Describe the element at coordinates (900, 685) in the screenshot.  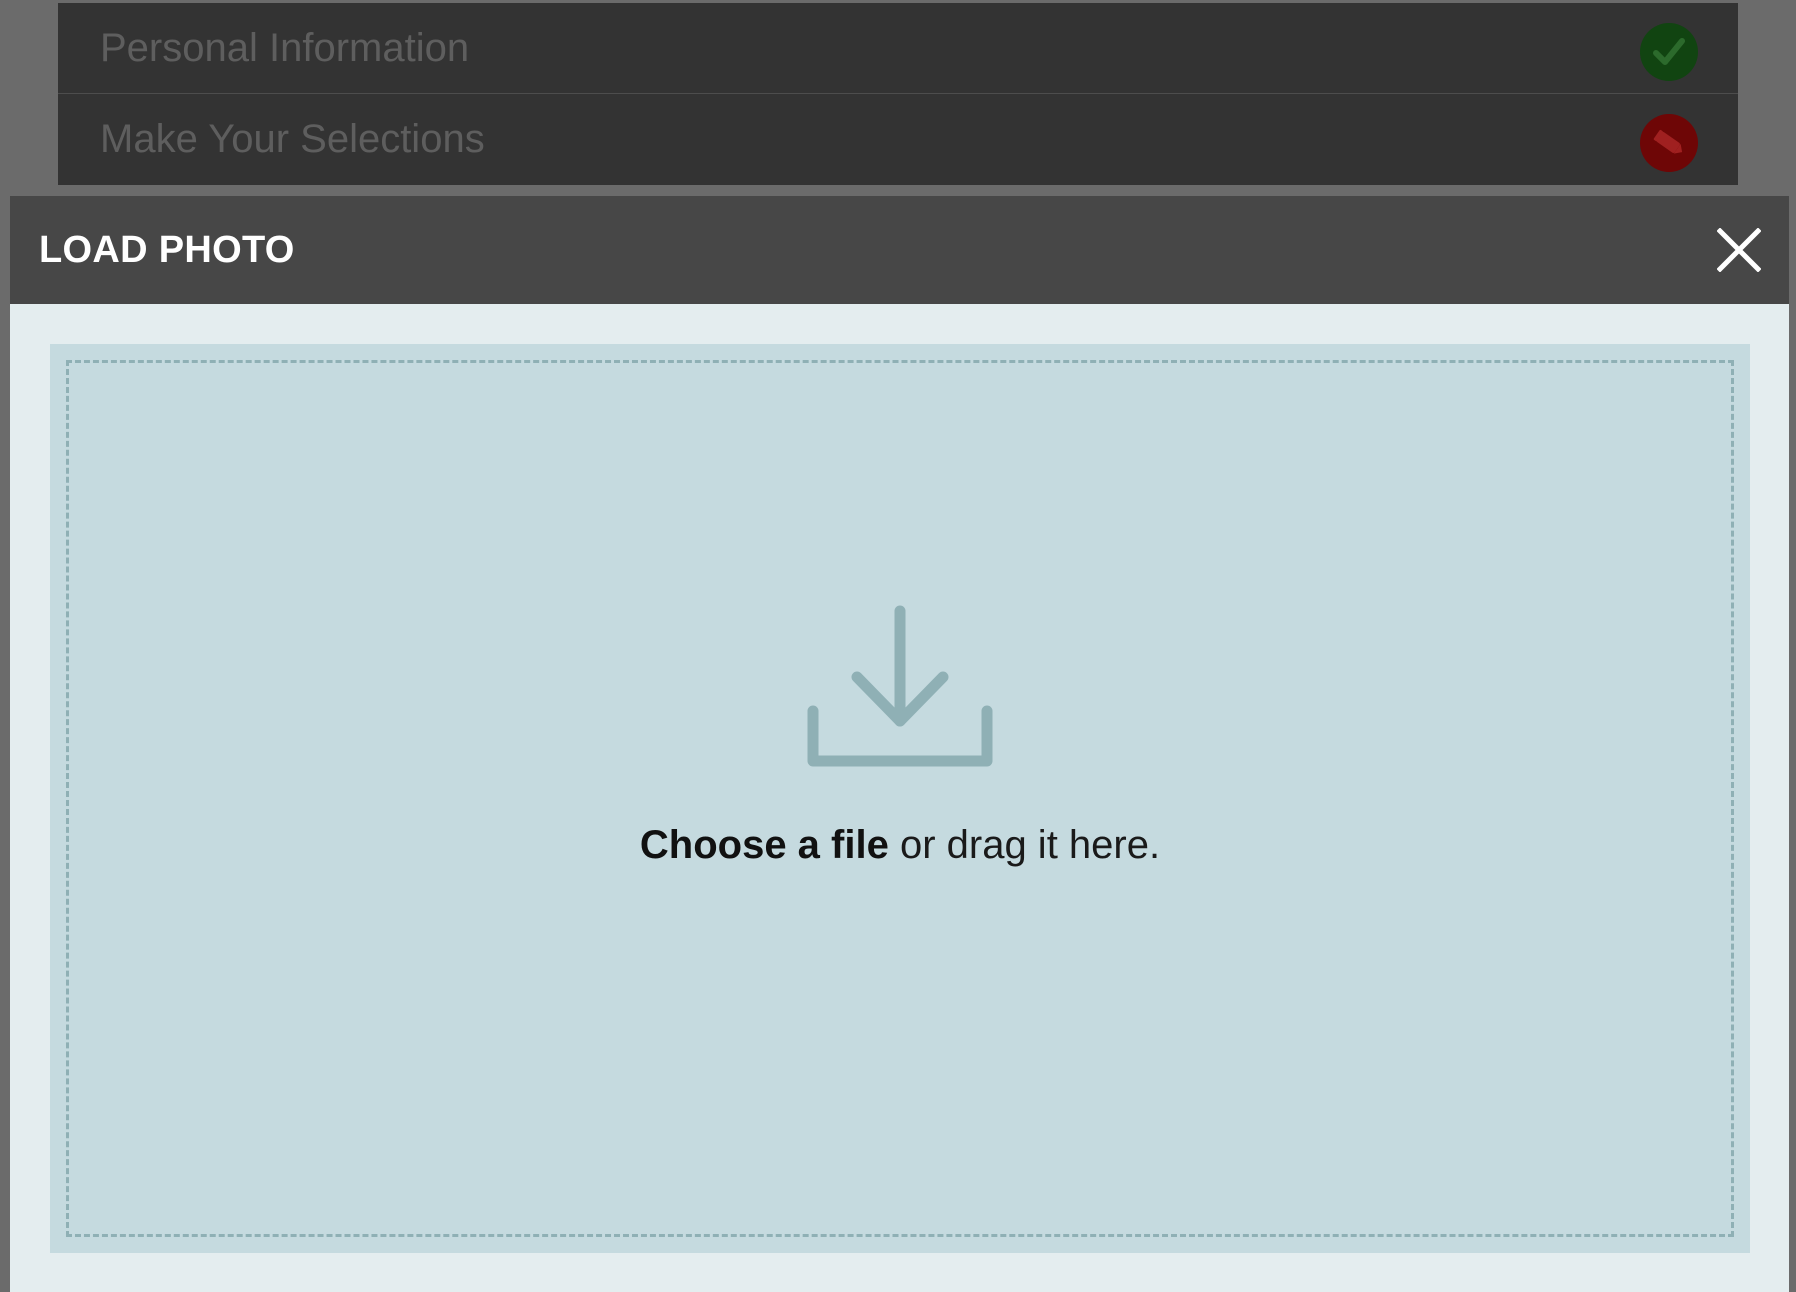
I see `download-tray-icon` at that location.